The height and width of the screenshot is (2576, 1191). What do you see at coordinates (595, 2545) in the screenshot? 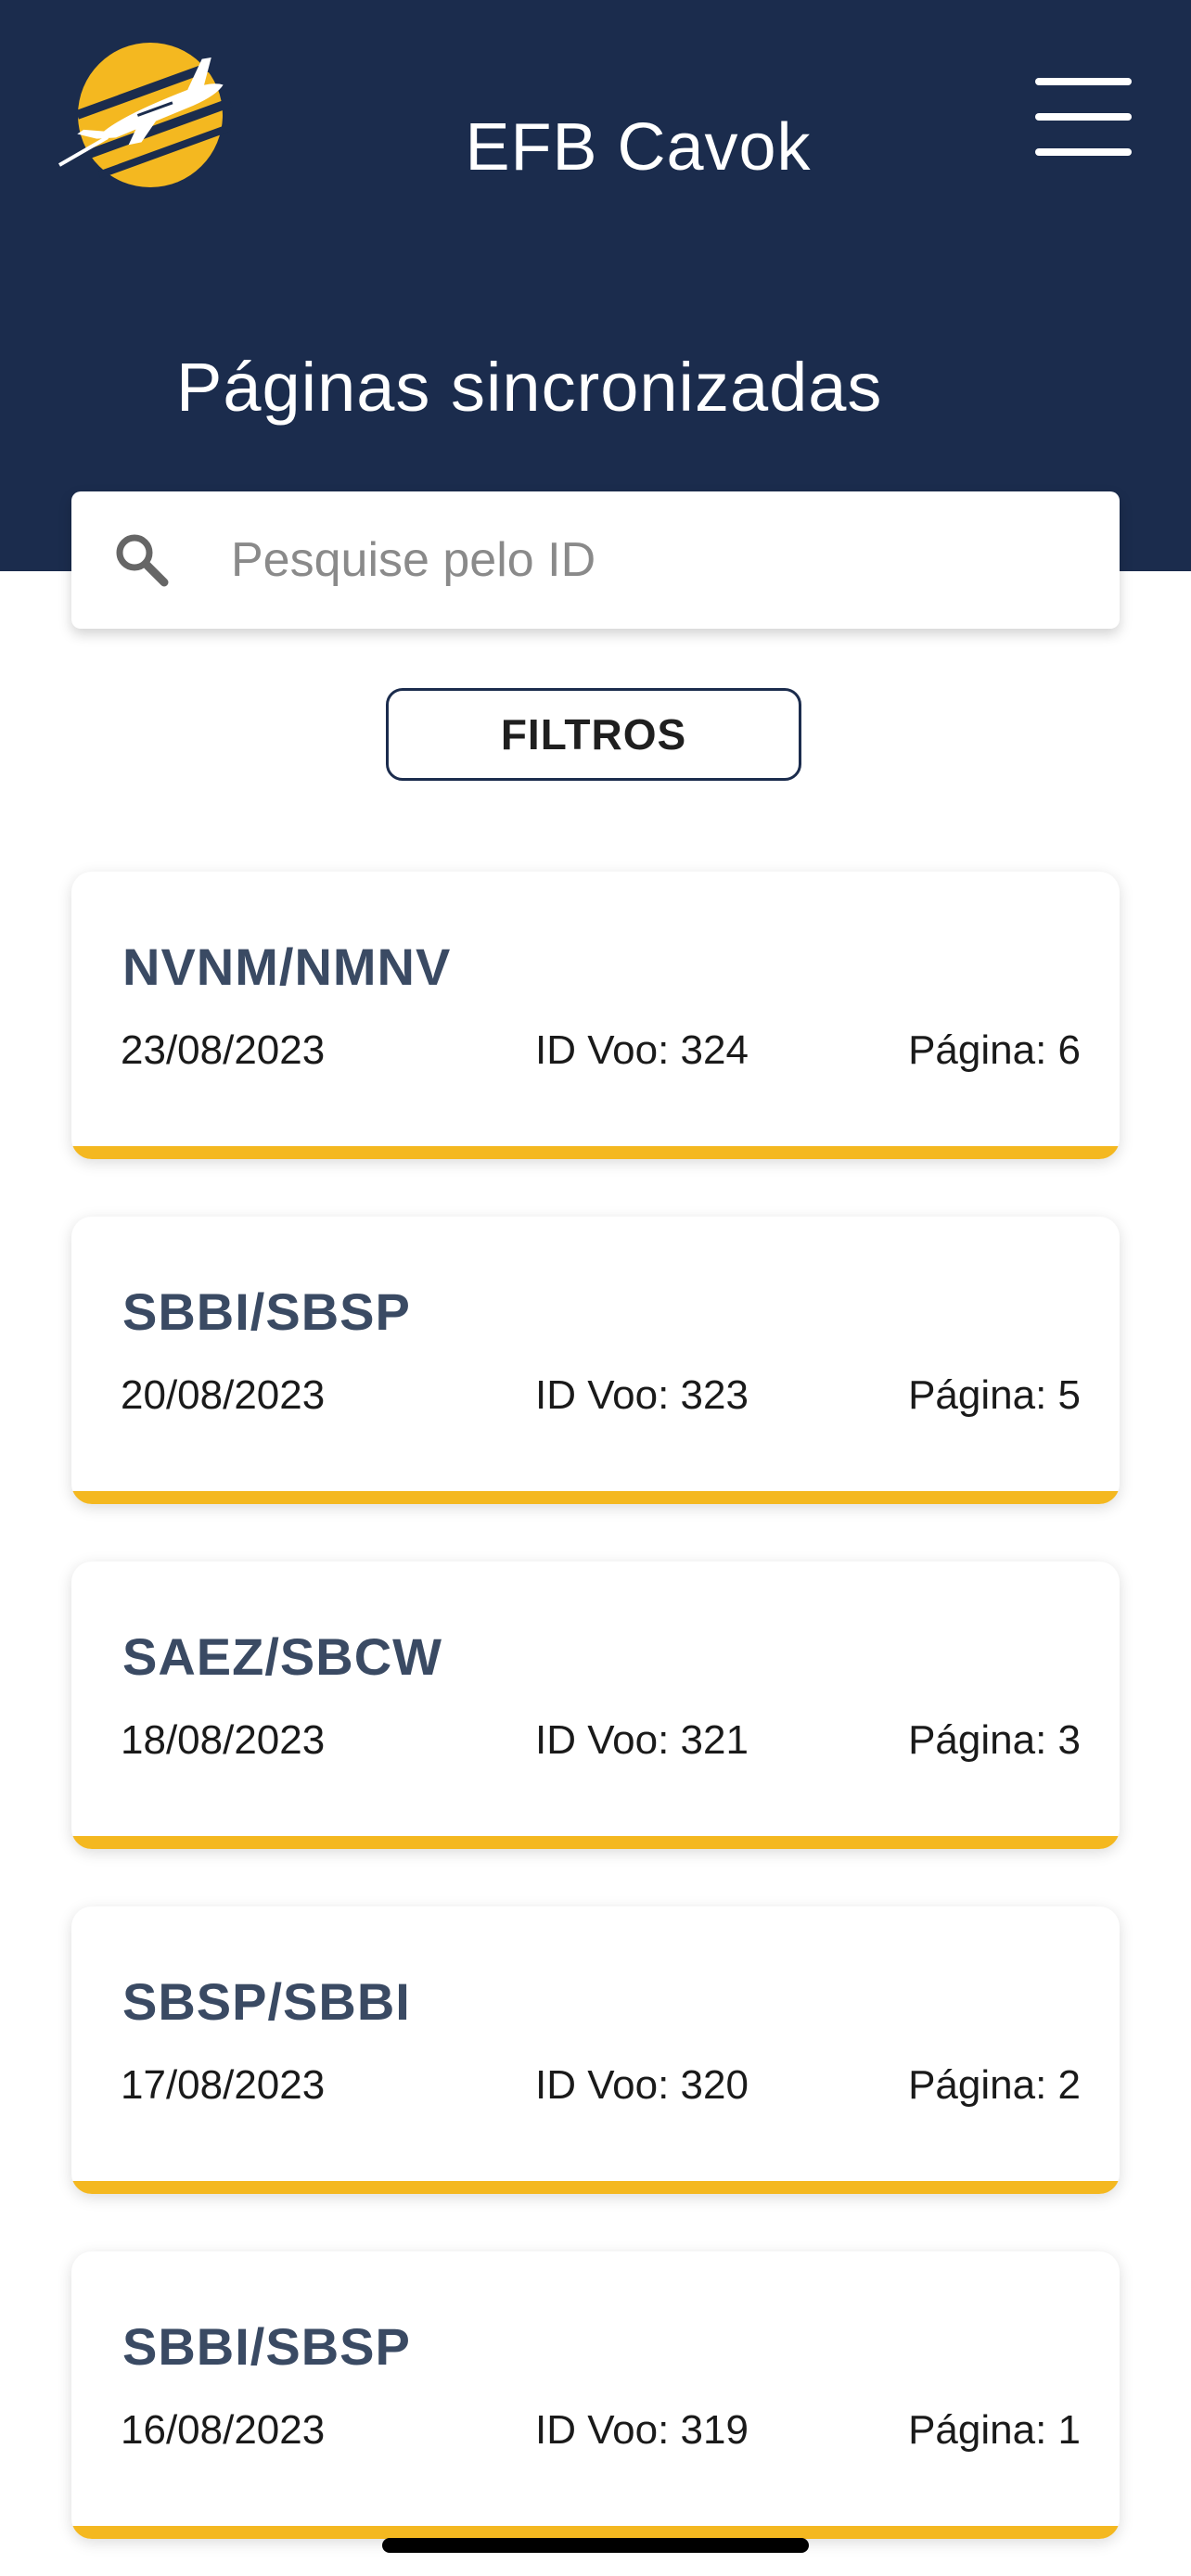
I see `home-indicator` at bounding box center [595, 2545].